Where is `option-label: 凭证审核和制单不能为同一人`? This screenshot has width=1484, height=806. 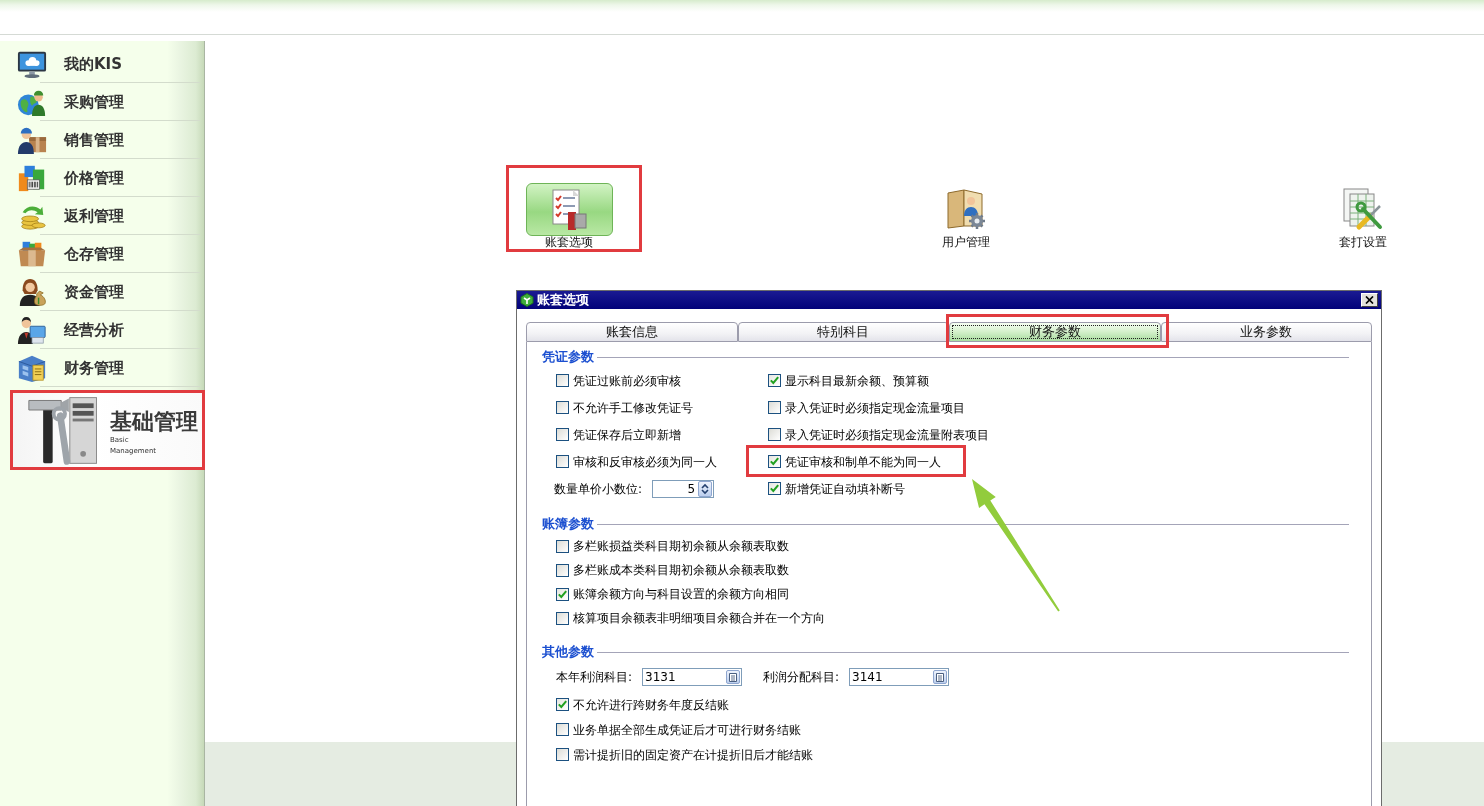 option-label: 凭证审核和制单不能为同一人 is located at coordinates (863, 461).